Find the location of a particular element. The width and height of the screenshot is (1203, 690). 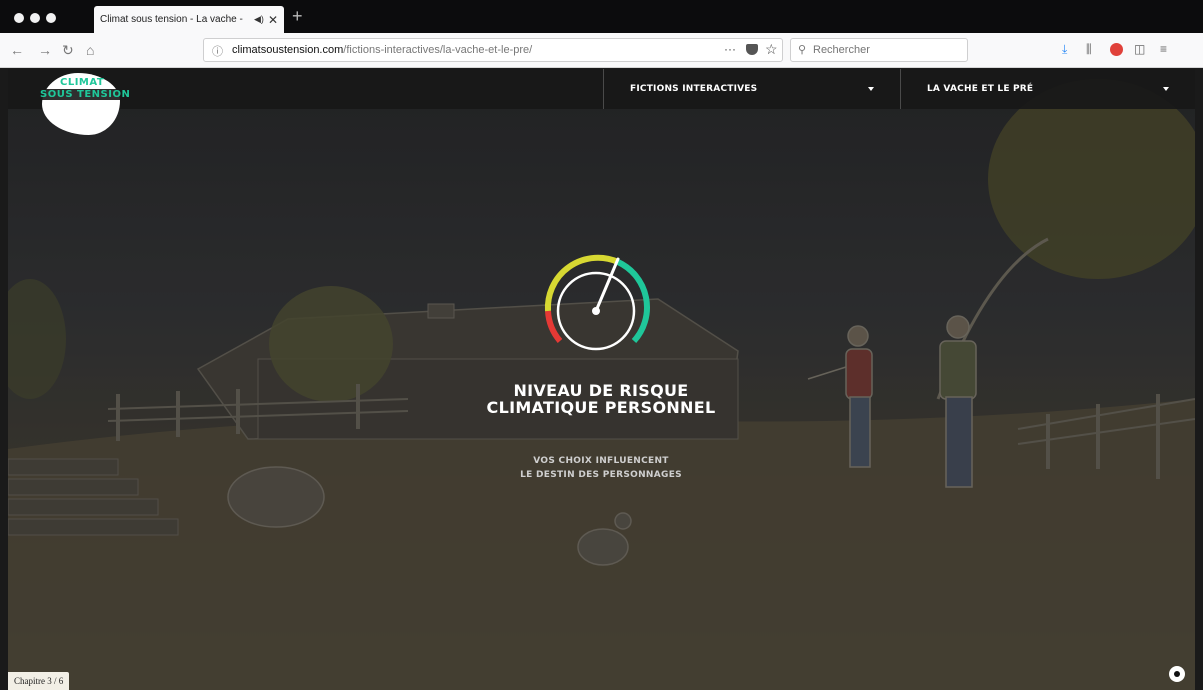

page-actions-icon: ··· is located at coordinates (730, 49).